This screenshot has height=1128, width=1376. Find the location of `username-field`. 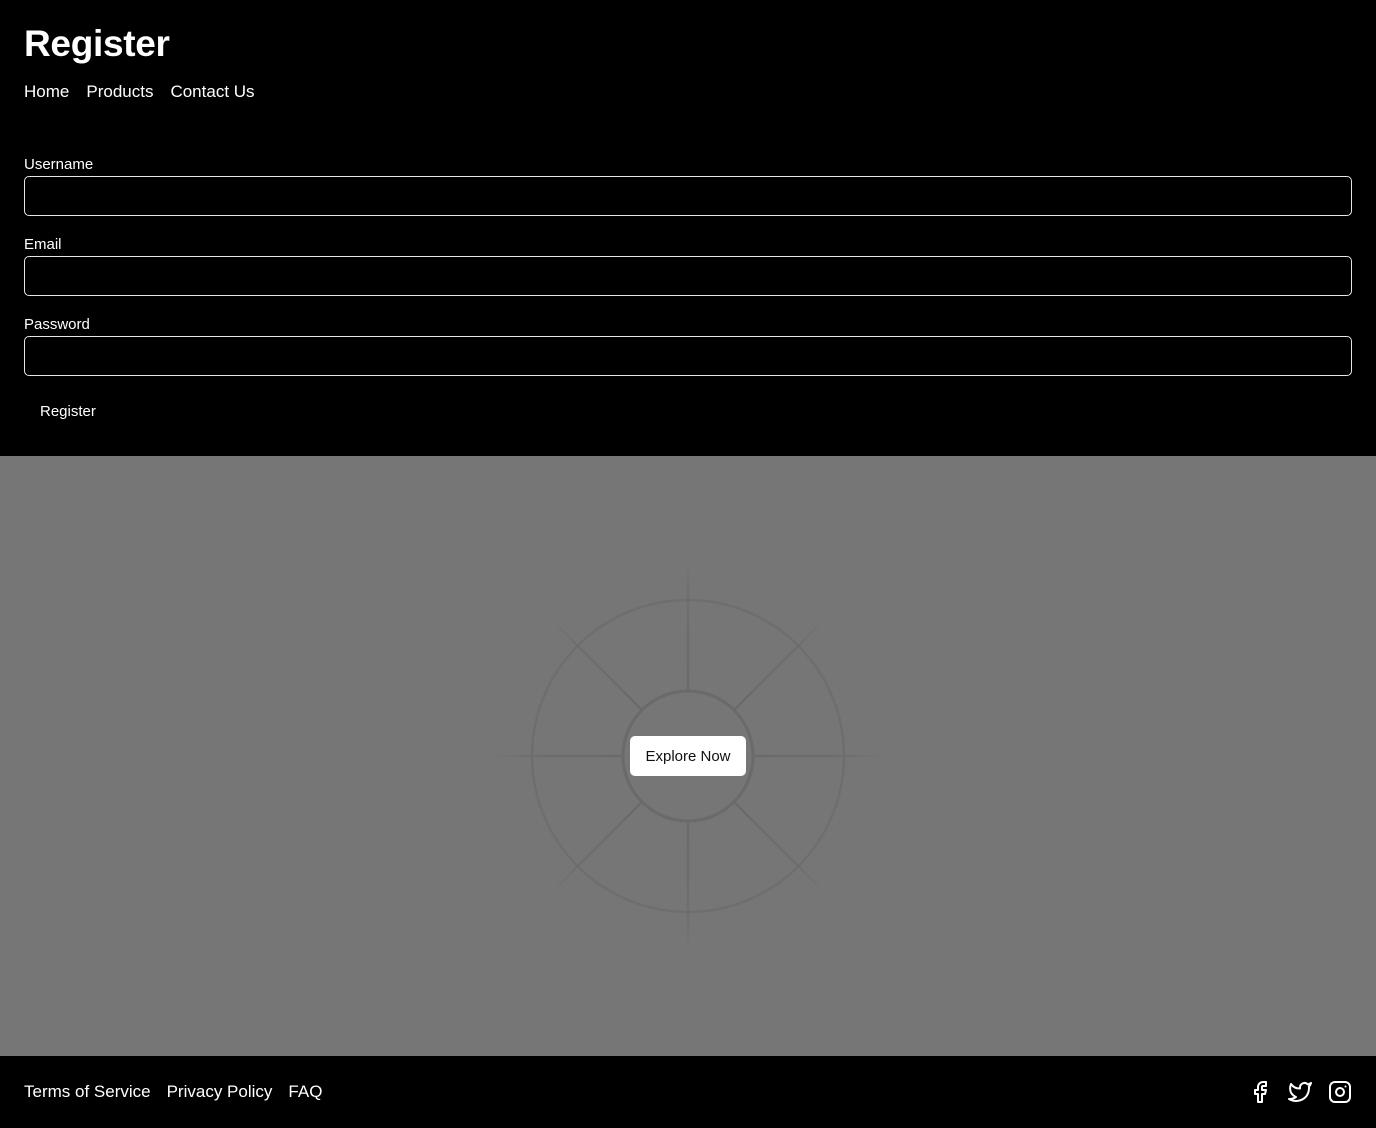

username-field is located at coordinates (688, 196).